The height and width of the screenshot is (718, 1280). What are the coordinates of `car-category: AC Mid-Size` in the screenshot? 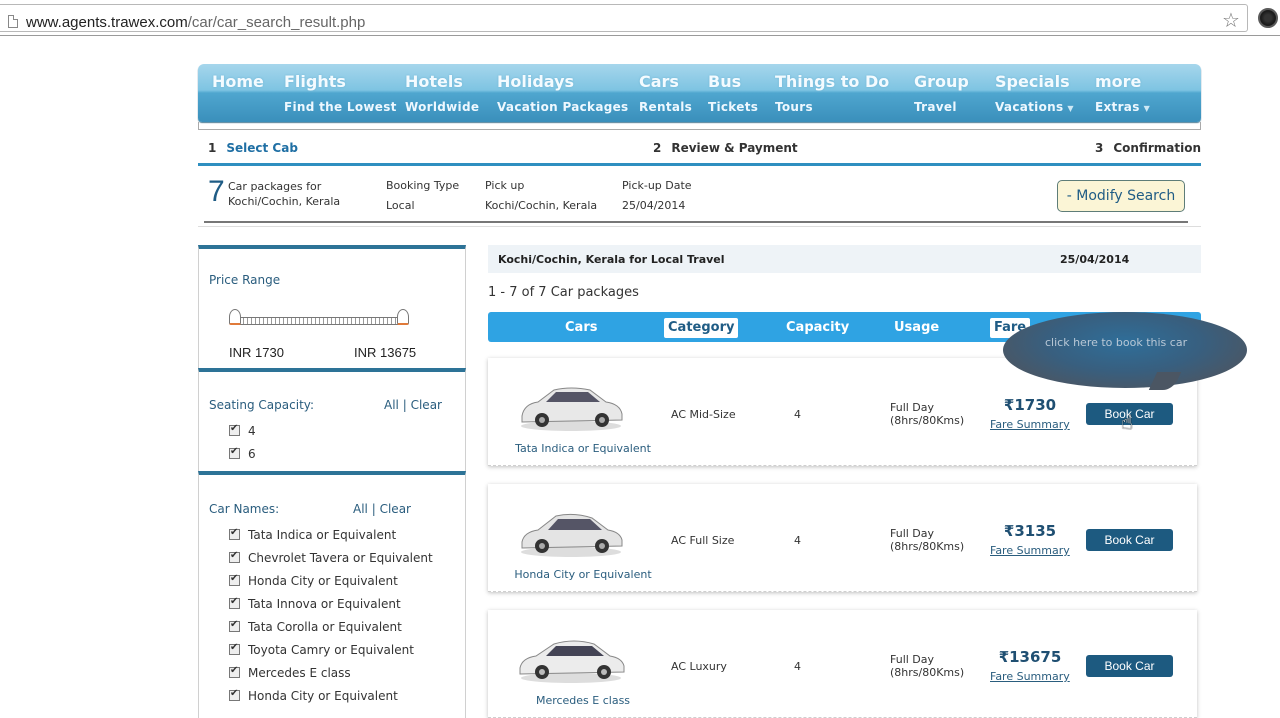 It's located at (703, 414).